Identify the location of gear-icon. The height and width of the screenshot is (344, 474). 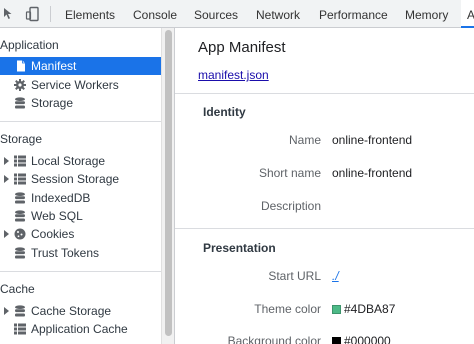
(20, 85).